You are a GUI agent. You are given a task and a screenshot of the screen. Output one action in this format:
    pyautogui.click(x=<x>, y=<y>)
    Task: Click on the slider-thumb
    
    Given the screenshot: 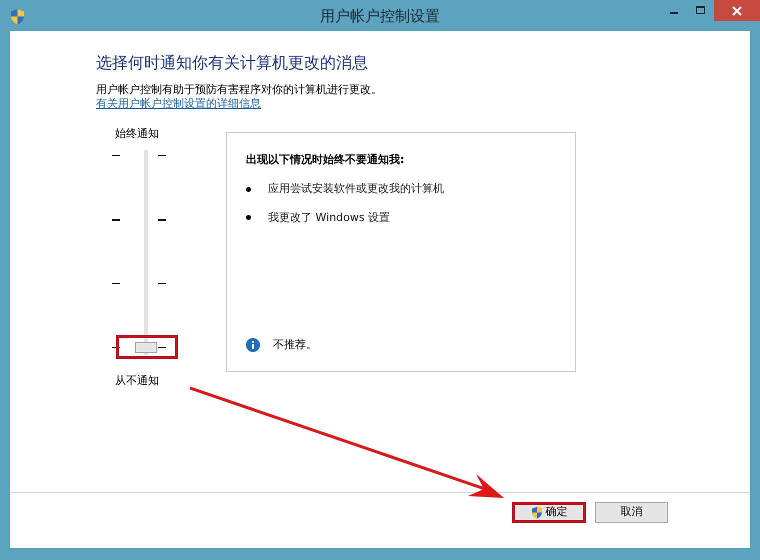 What is the action you would take?
    pyautogui.click(x=146, y=347)
    